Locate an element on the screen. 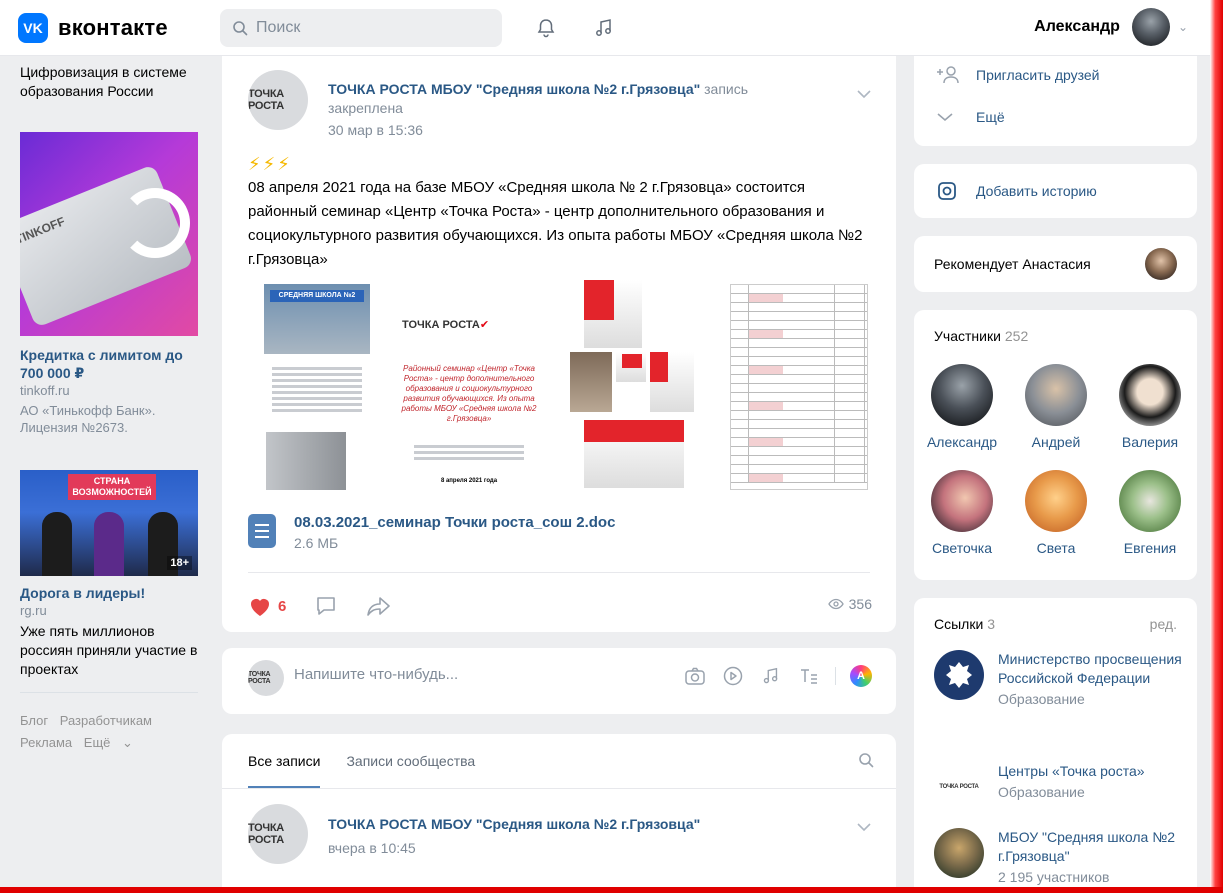 The width and height of the screenshot is (1223, 893). member-item: Евгения is located at coordinates (1150, 513).